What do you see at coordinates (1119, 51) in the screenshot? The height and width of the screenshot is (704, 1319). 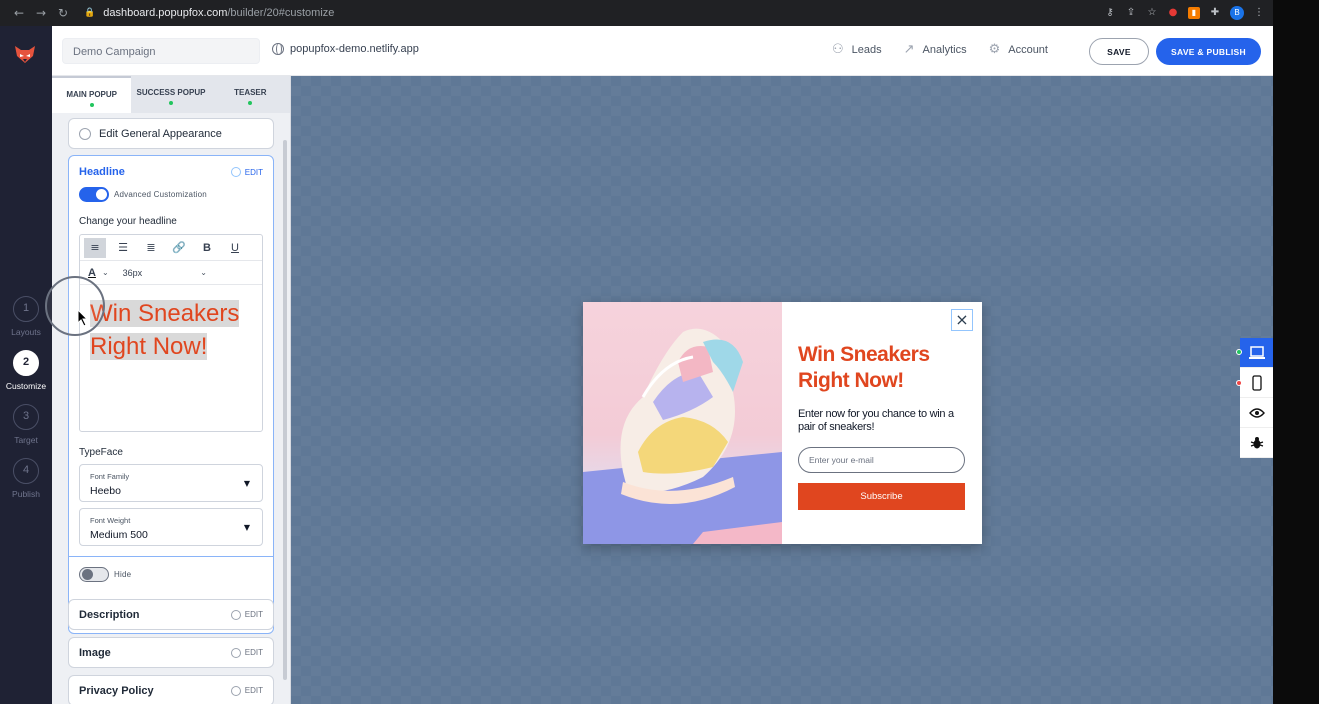 I see `save-button: SAVE` at bounding box center [1119, 51].